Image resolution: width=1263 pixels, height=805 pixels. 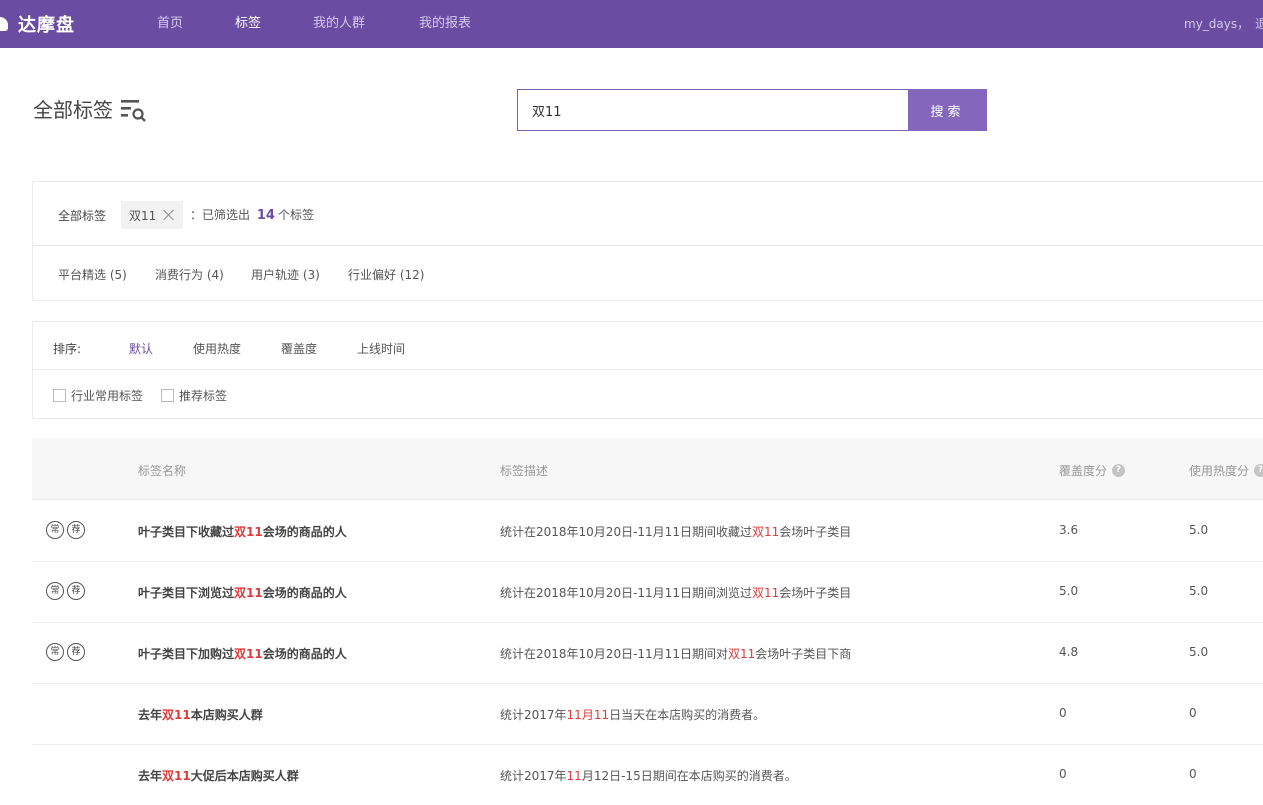 I want to click on tag-name-post: 本店购买人群, so click(x=226, y=715).